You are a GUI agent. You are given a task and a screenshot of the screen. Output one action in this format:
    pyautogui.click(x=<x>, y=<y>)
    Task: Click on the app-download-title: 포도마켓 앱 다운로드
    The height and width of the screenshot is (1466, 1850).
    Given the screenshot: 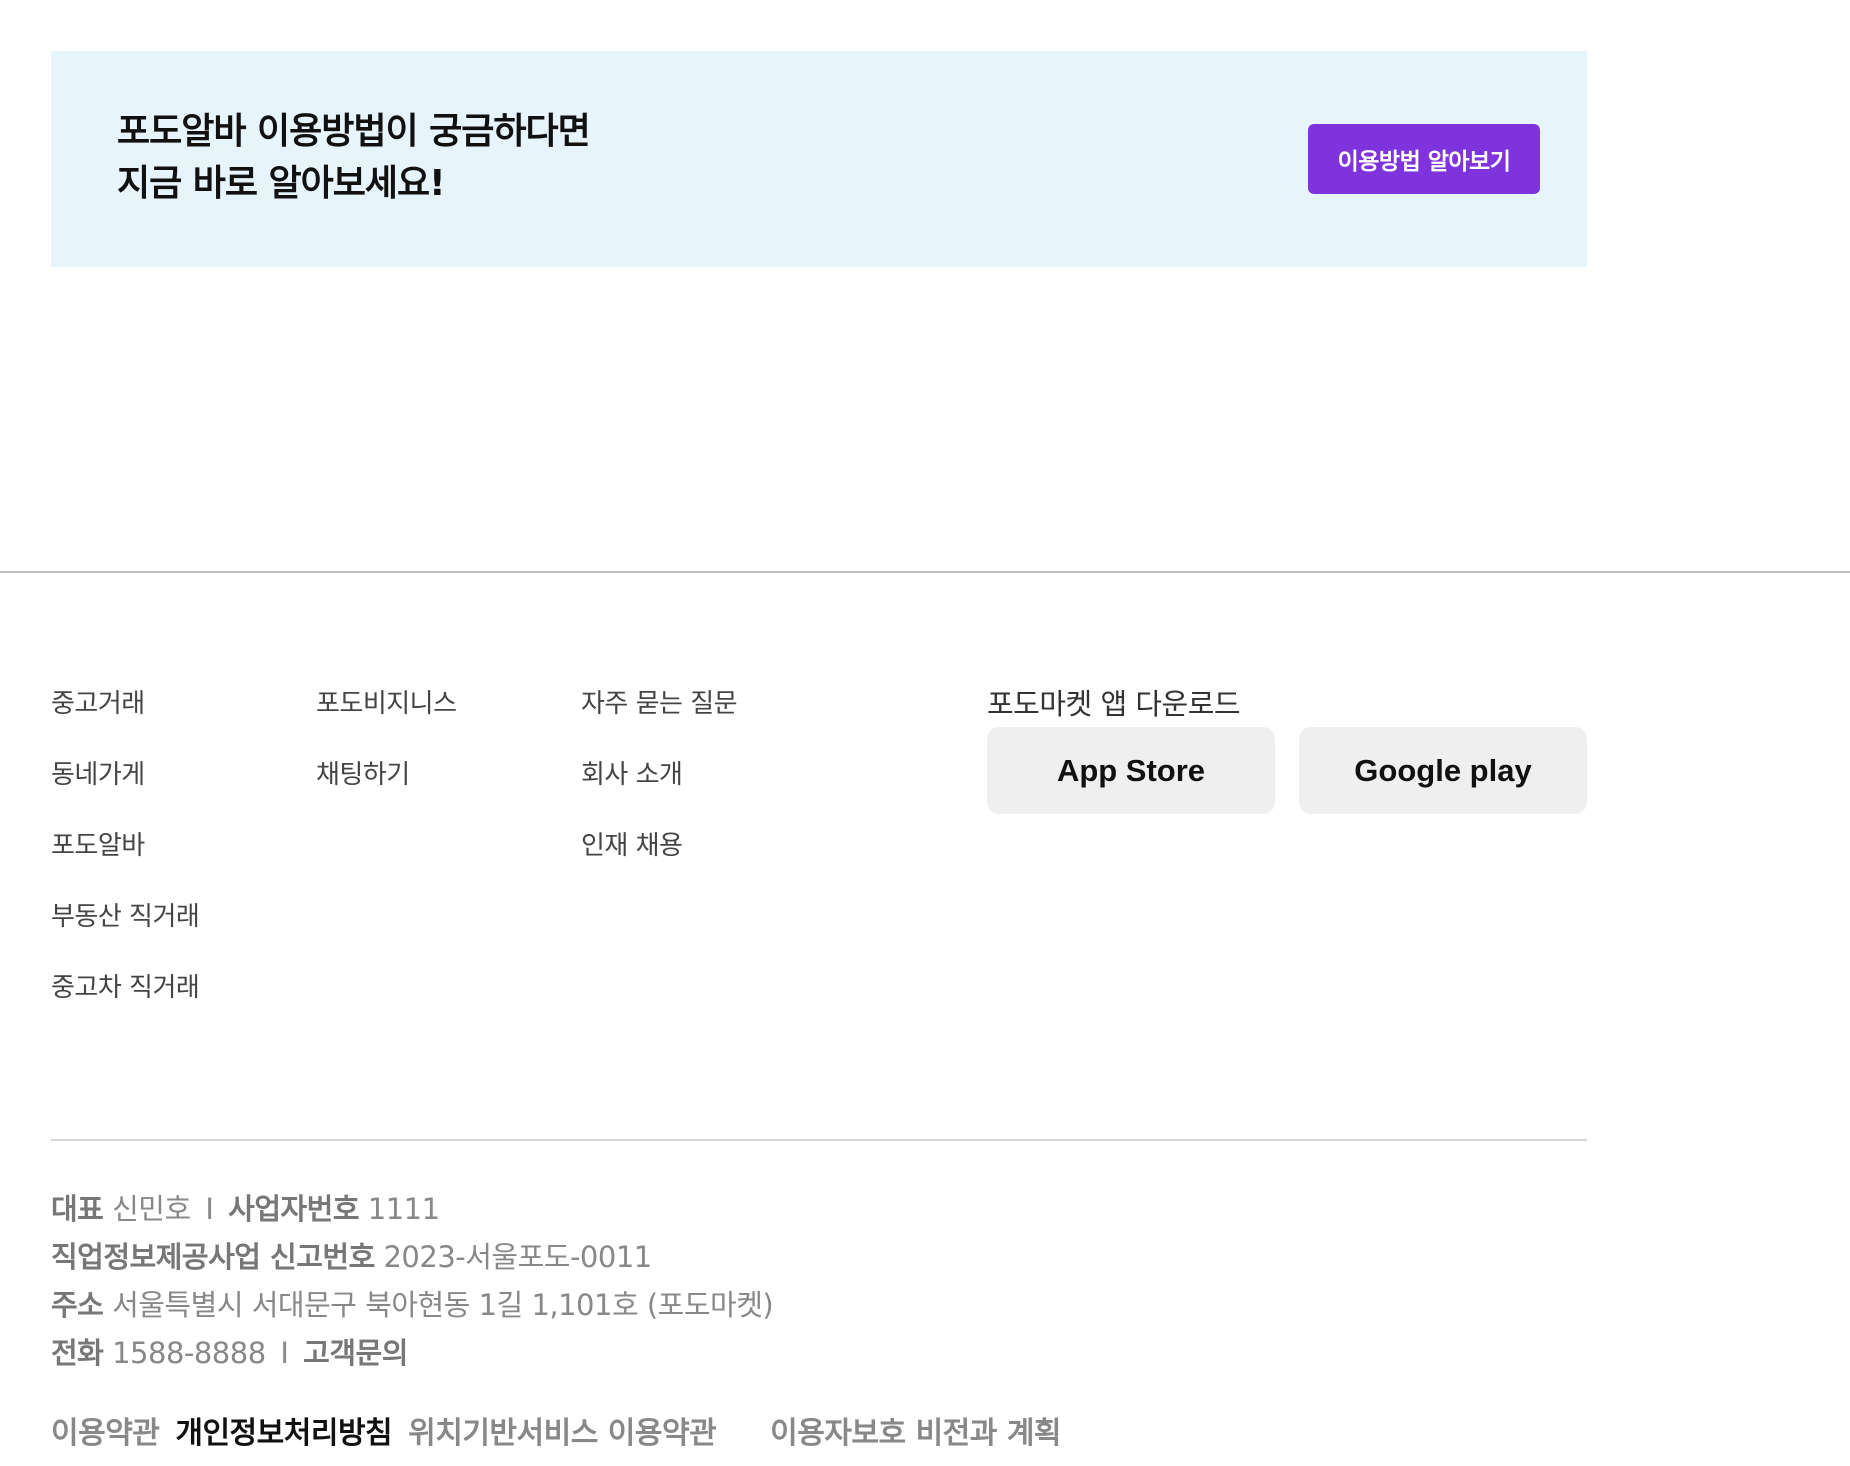 What is the action you would take?
    pyautogui.click(x=1114, y=704)
    